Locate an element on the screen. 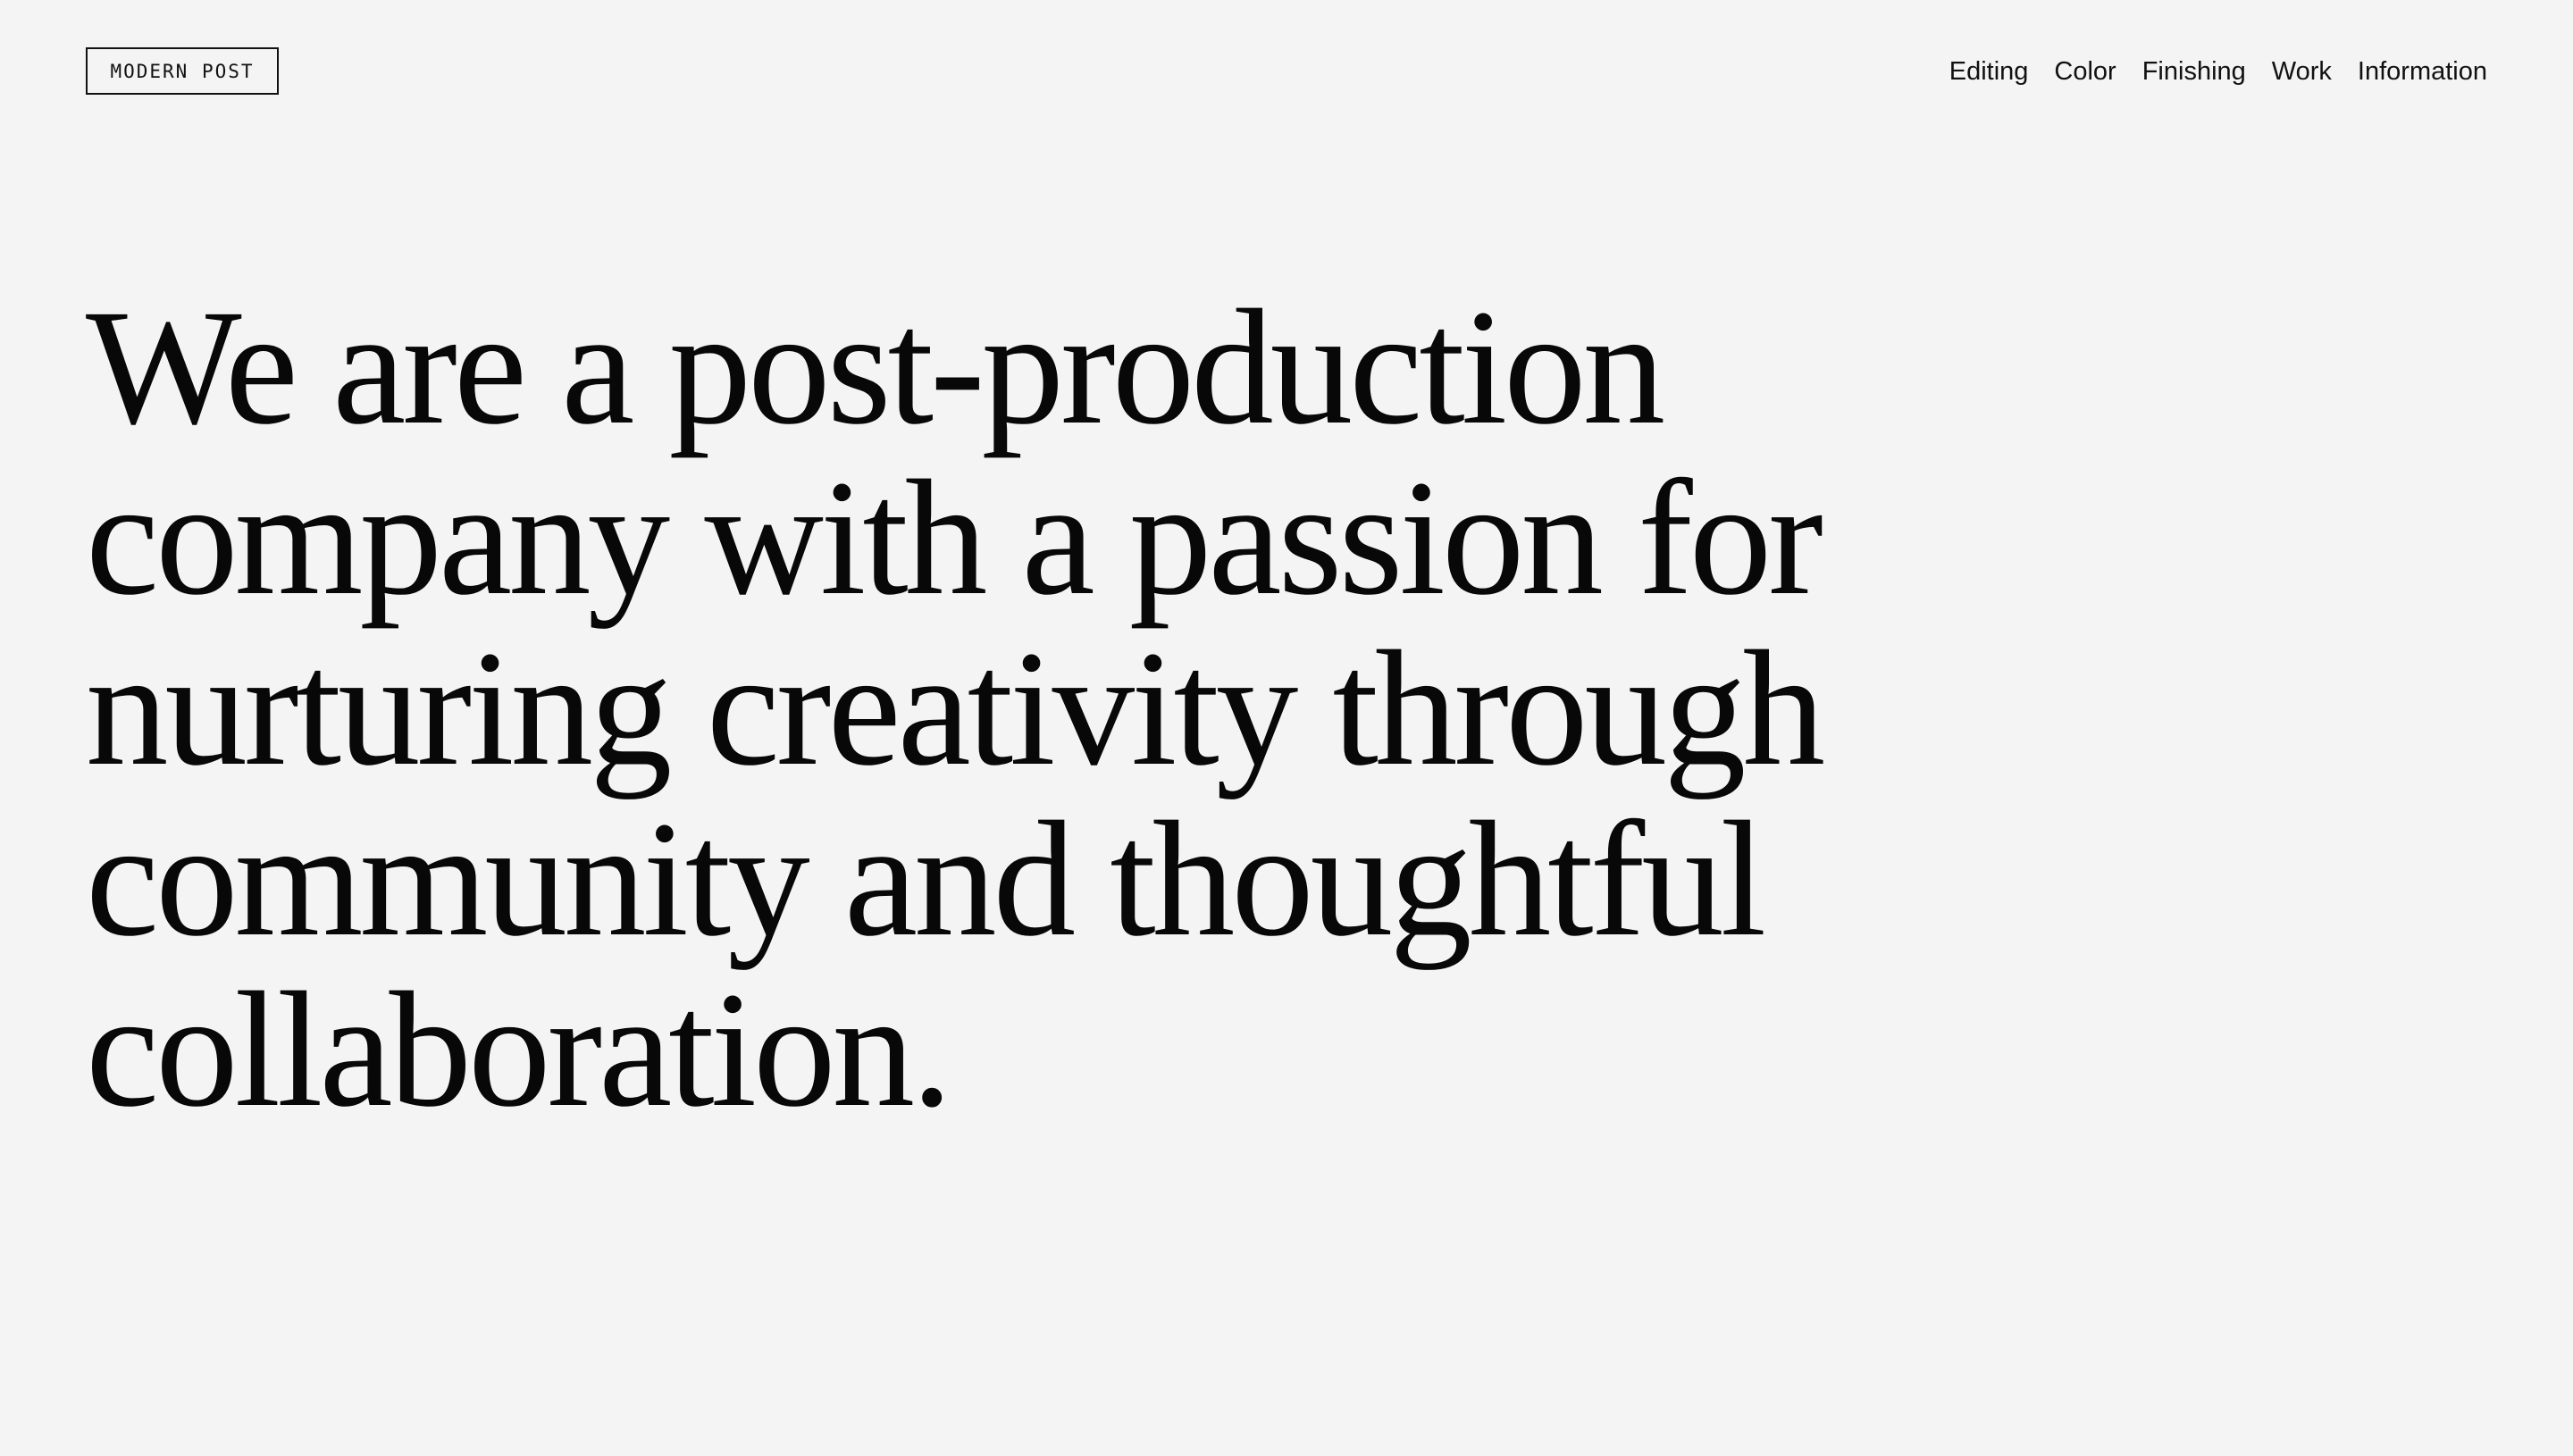 The height and width of the screenshot is (1456, 2573). nav-work: Work is located at coordinates (2302, 71).